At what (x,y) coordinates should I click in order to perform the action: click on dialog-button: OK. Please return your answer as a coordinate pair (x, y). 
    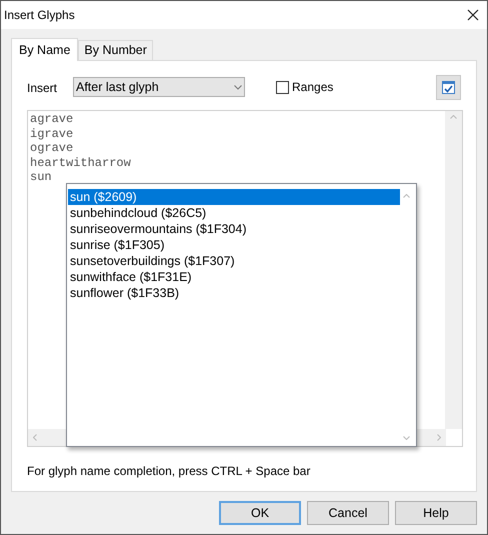
    Looking at the image, I should click on (260, 513).